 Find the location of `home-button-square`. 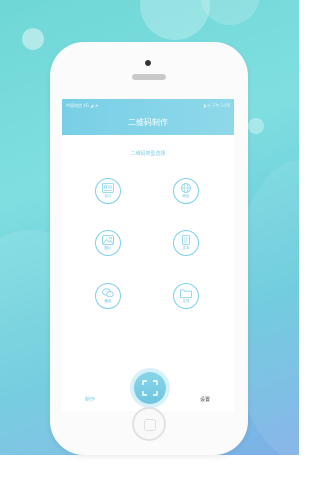

home-button-square is located at coordinates (150, 425).